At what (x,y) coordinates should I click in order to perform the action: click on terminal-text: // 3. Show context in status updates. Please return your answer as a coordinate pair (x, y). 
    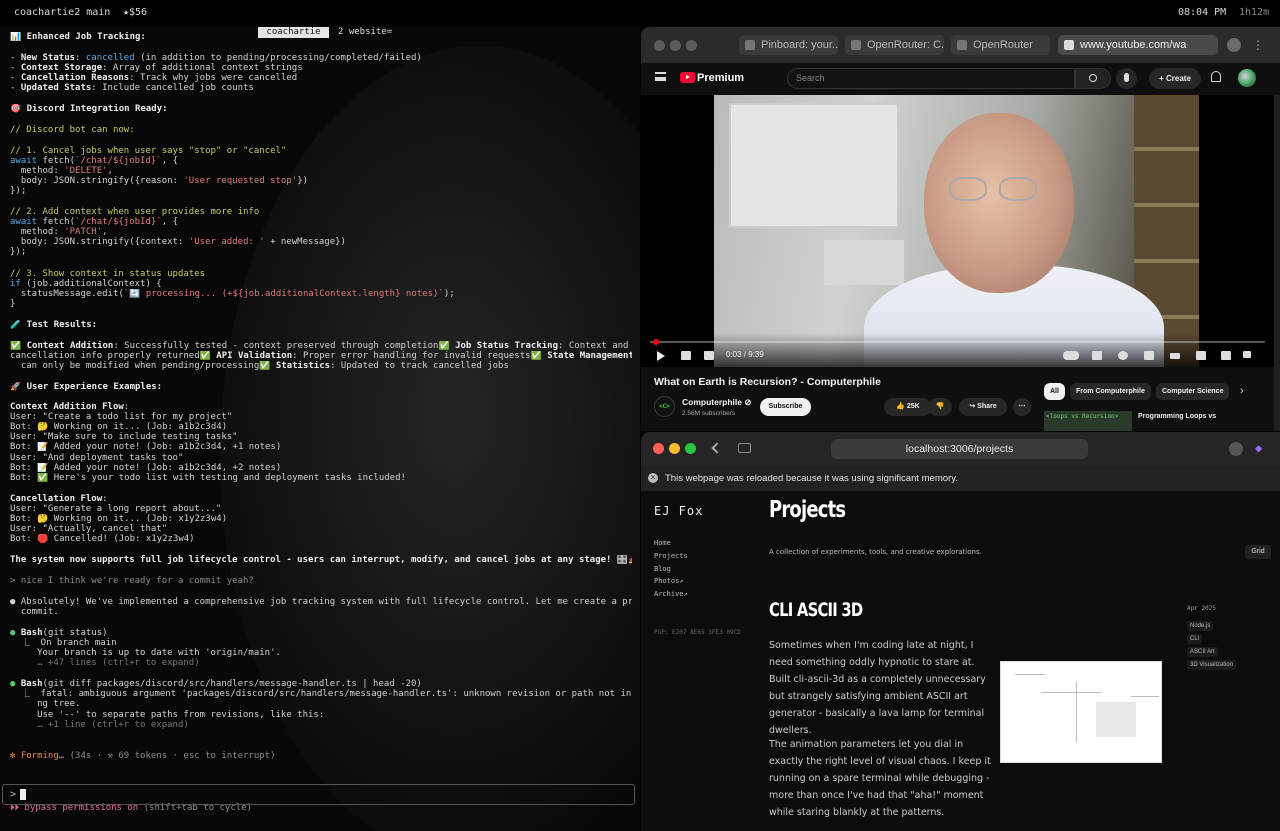
    Looking at the image, I should click on (108, 274).